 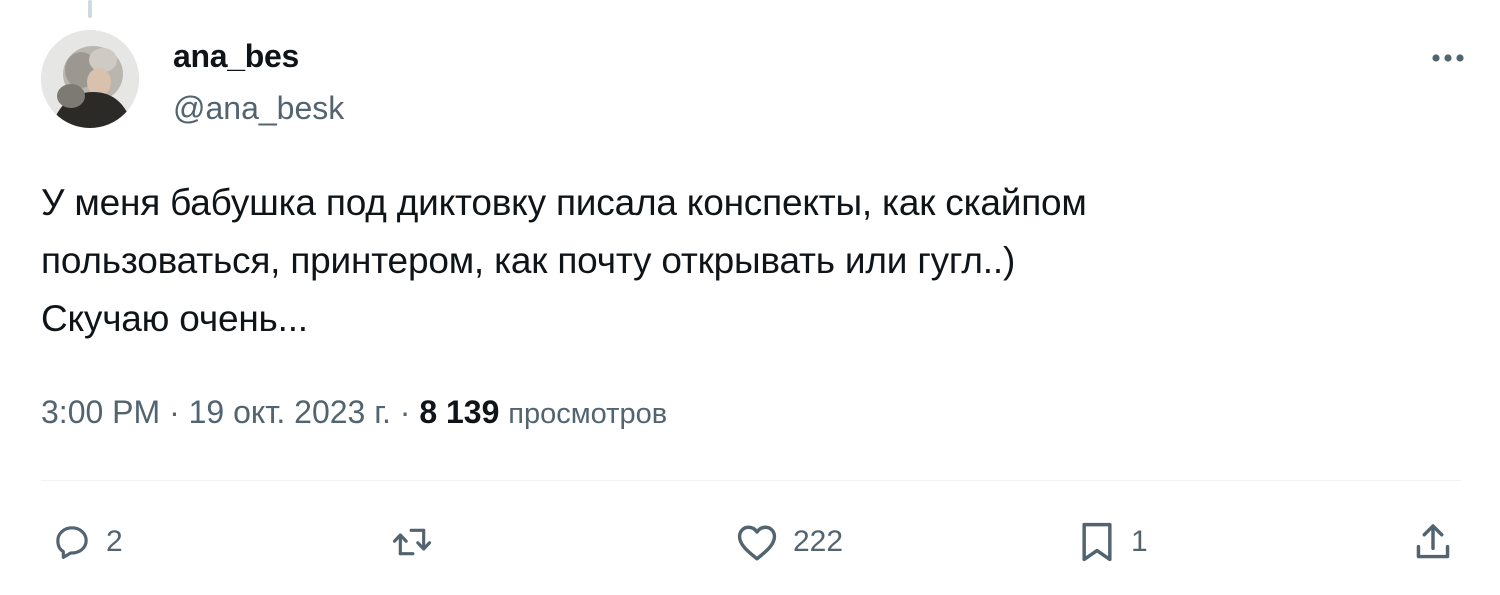 What do you see at coordinates (1097, 542) in the screenshot?
I see `bookmark-icon` at bounding box center [1097, 542].